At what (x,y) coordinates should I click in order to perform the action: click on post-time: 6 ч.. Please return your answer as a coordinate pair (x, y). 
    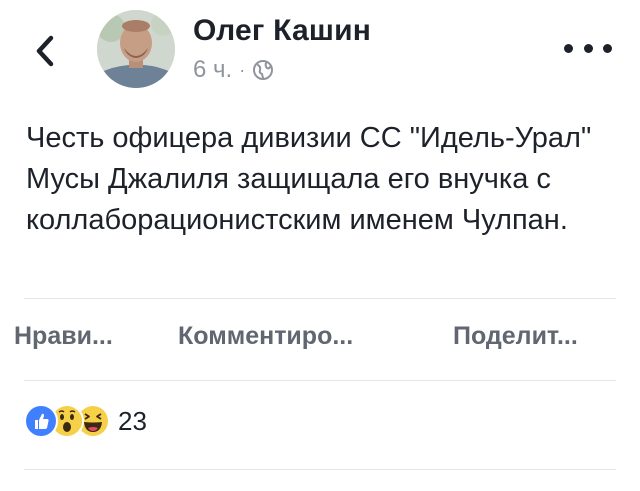
    Looking at the image, I should click on (212, 70).